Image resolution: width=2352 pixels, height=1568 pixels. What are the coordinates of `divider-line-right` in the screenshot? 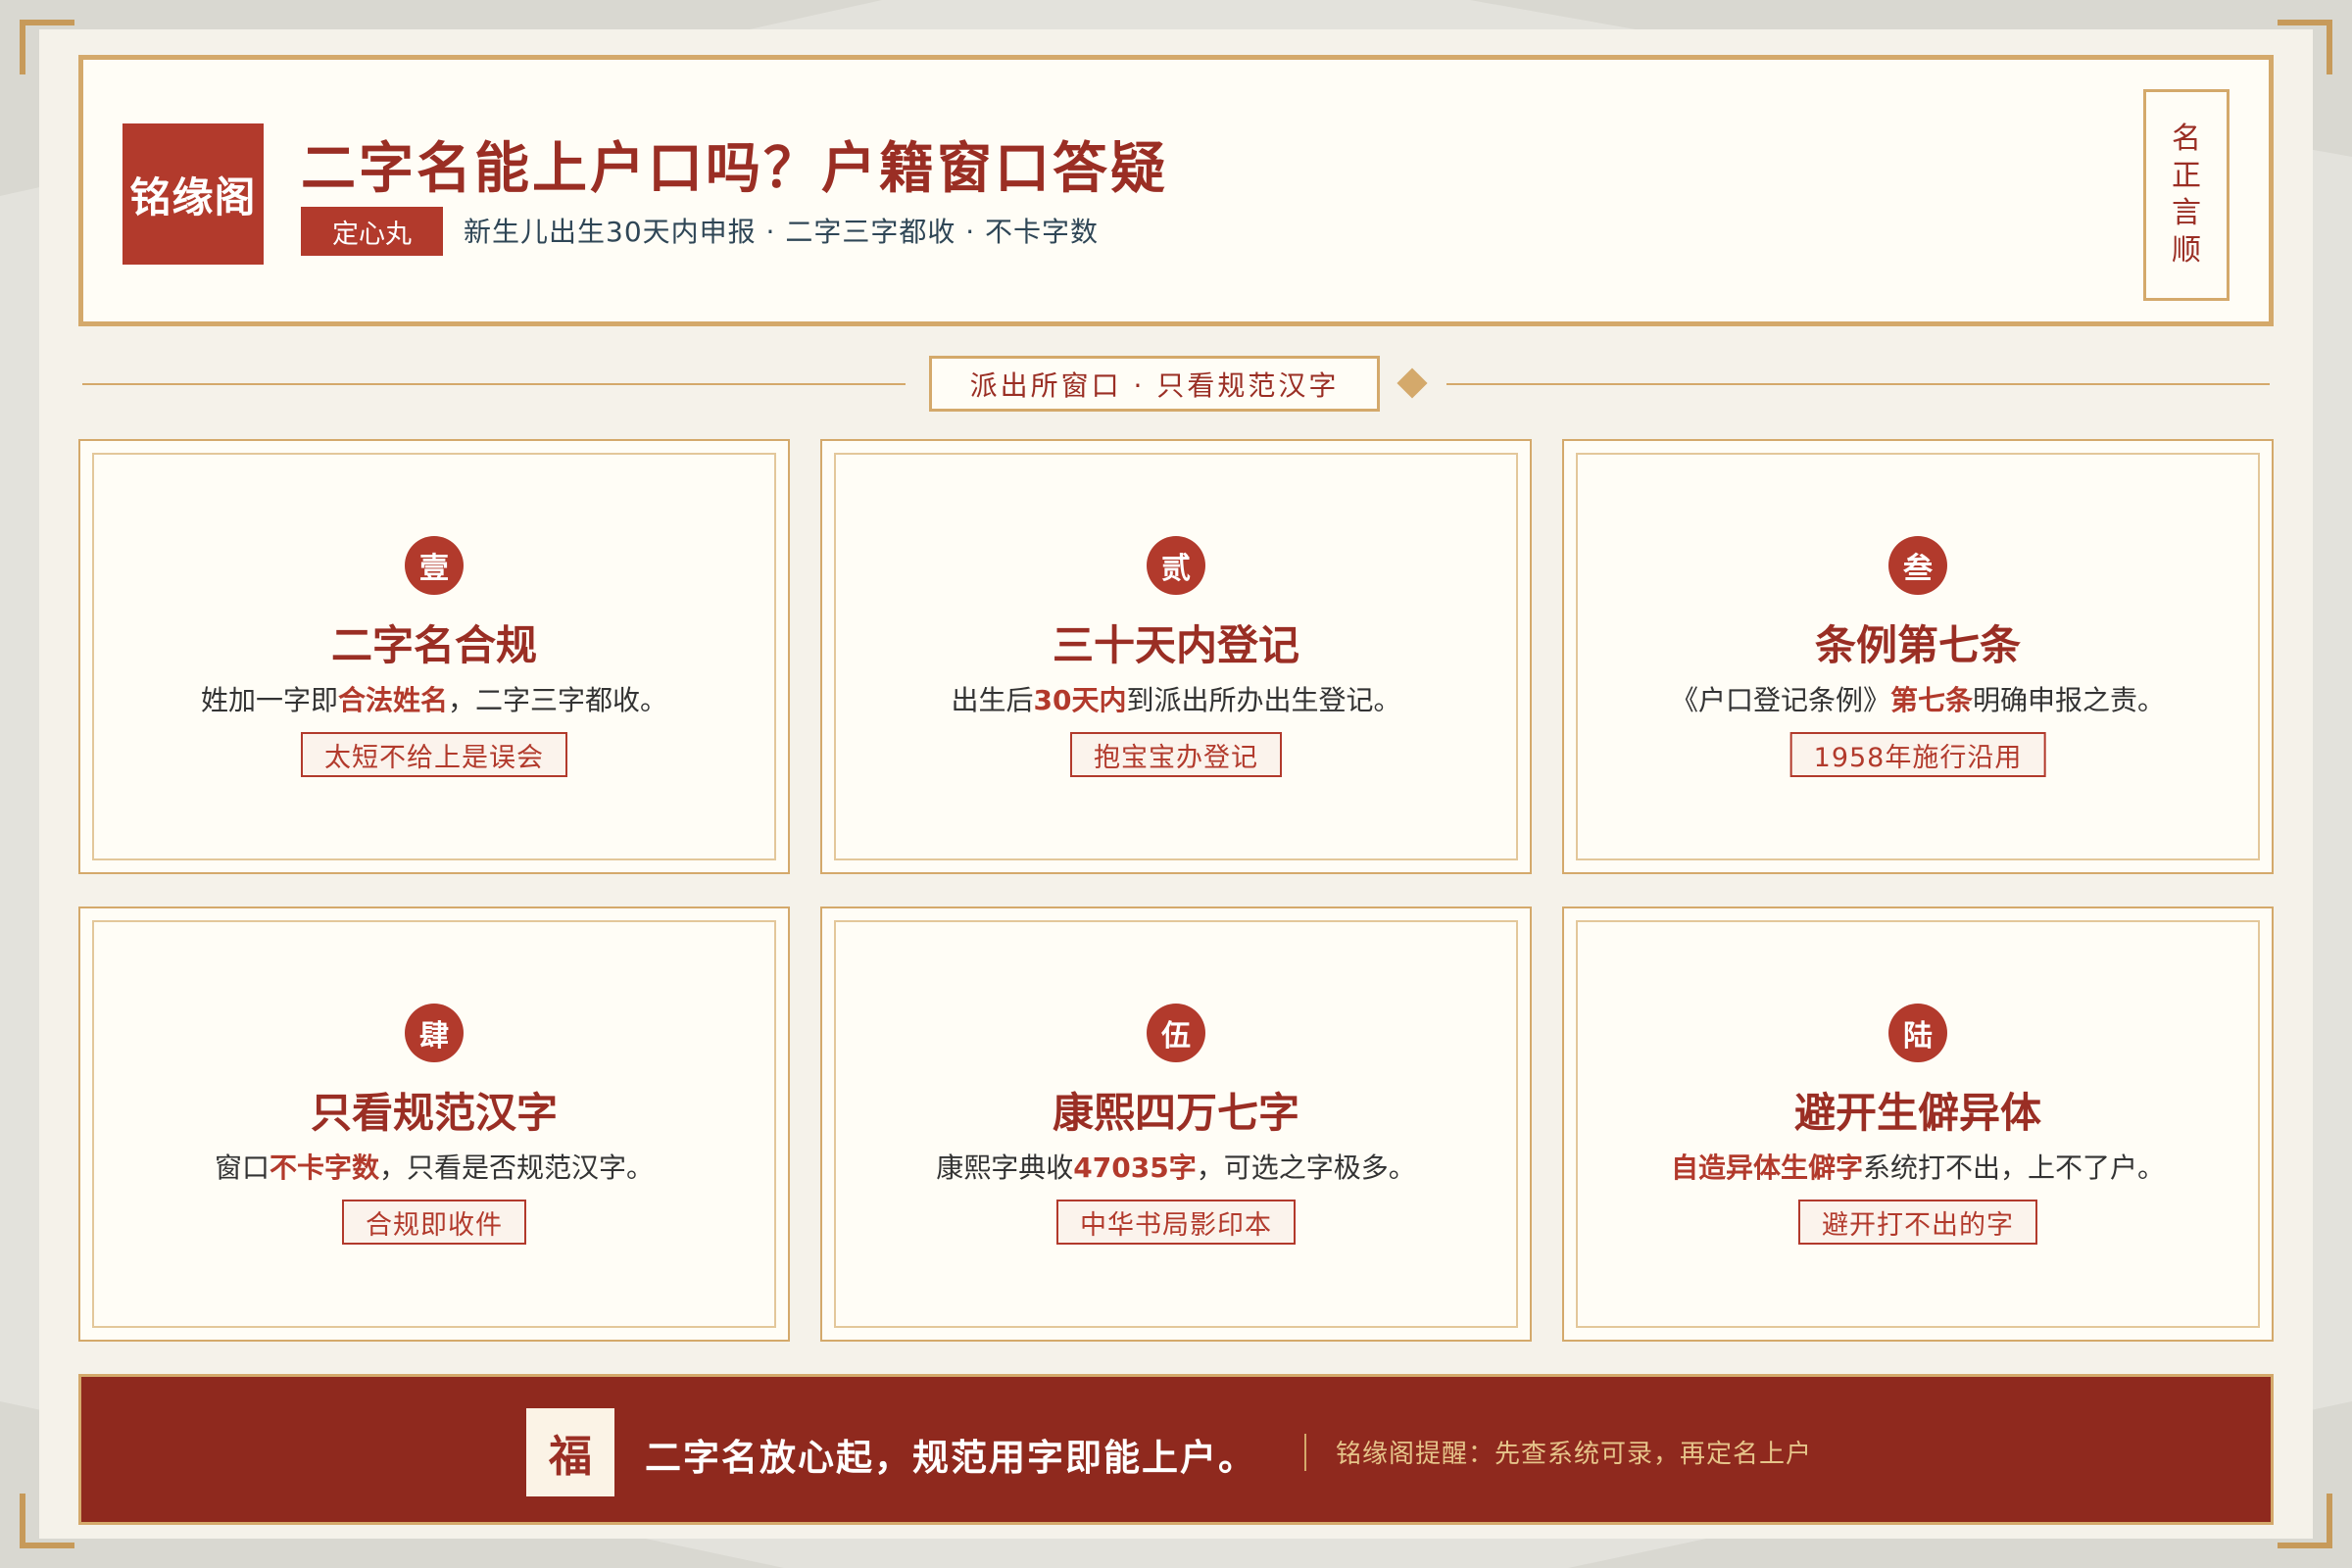 It's located at (1858, 384).